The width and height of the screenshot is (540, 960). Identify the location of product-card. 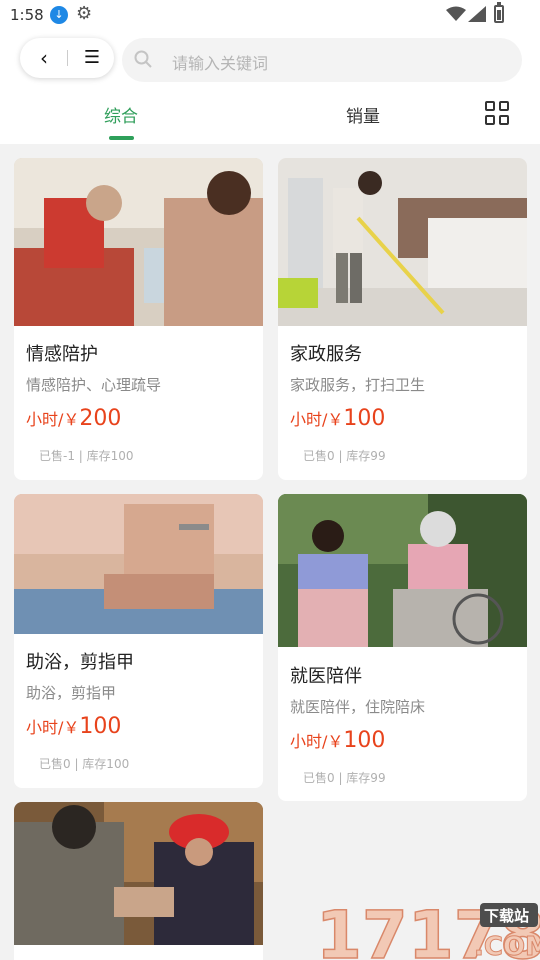
(138, 881).